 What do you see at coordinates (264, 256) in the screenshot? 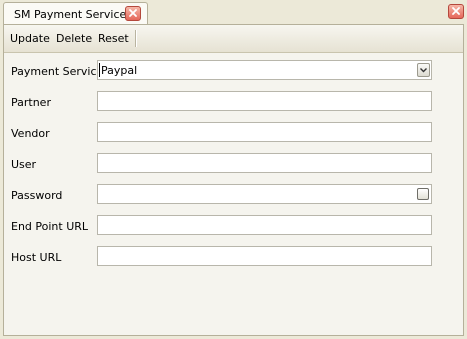
I see `host-url-field` at bounding box center [264, 256].